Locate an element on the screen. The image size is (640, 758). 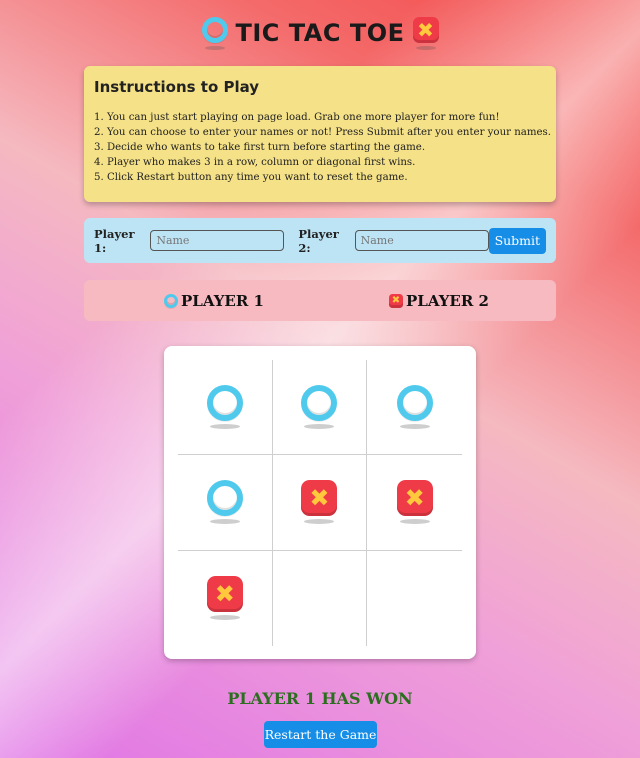
player-name-form: Player 1: Player 2: Submit is located at coordinates (320, 240).